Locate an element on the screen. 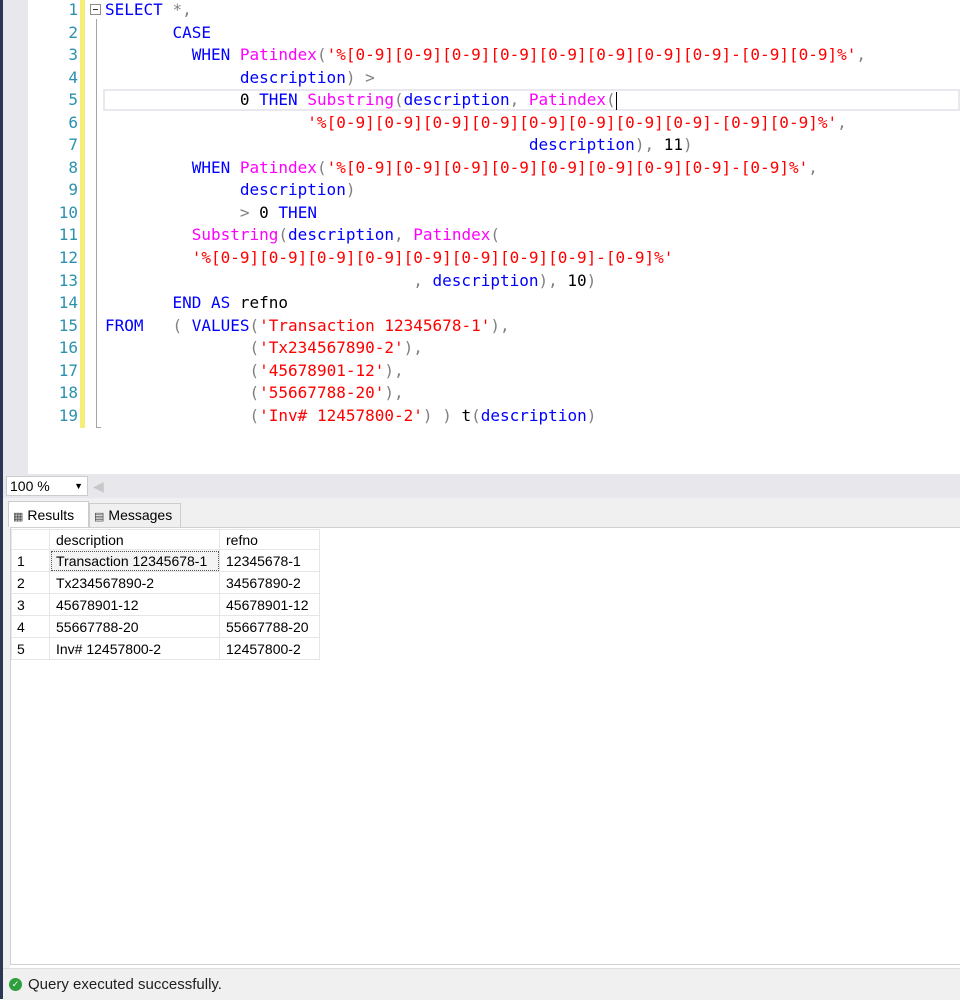 Image resolution: width=960 pixels, height=1000 pixels. line-number: 11 is located at coordinates (68, 235).